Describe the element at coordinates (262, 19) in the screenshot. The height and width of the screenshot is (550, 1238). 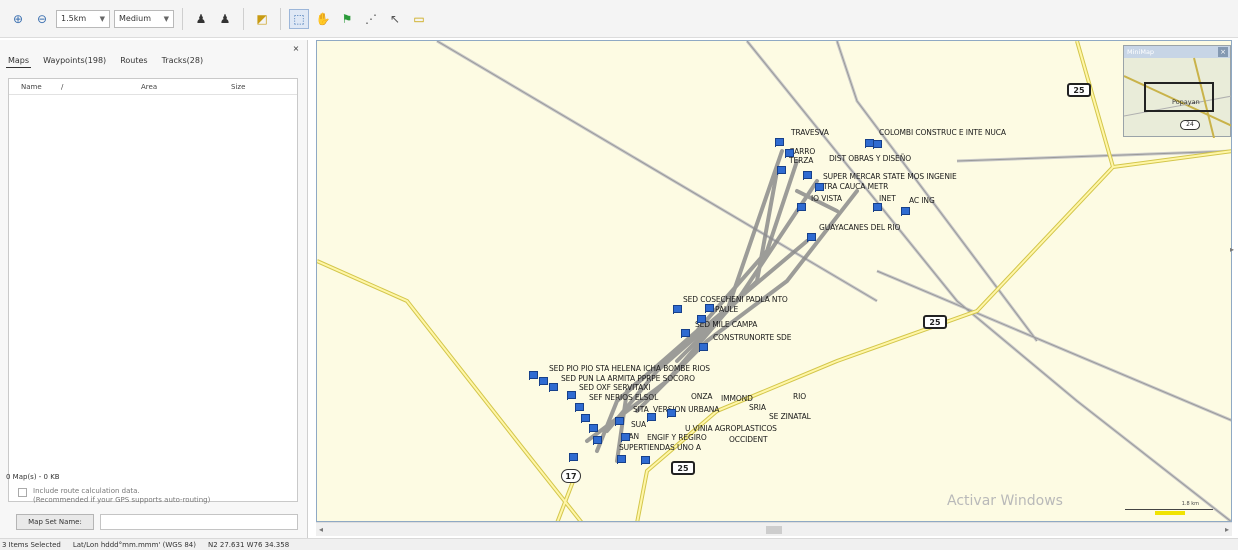
I see `map-tool-icon: ◩` at that location.